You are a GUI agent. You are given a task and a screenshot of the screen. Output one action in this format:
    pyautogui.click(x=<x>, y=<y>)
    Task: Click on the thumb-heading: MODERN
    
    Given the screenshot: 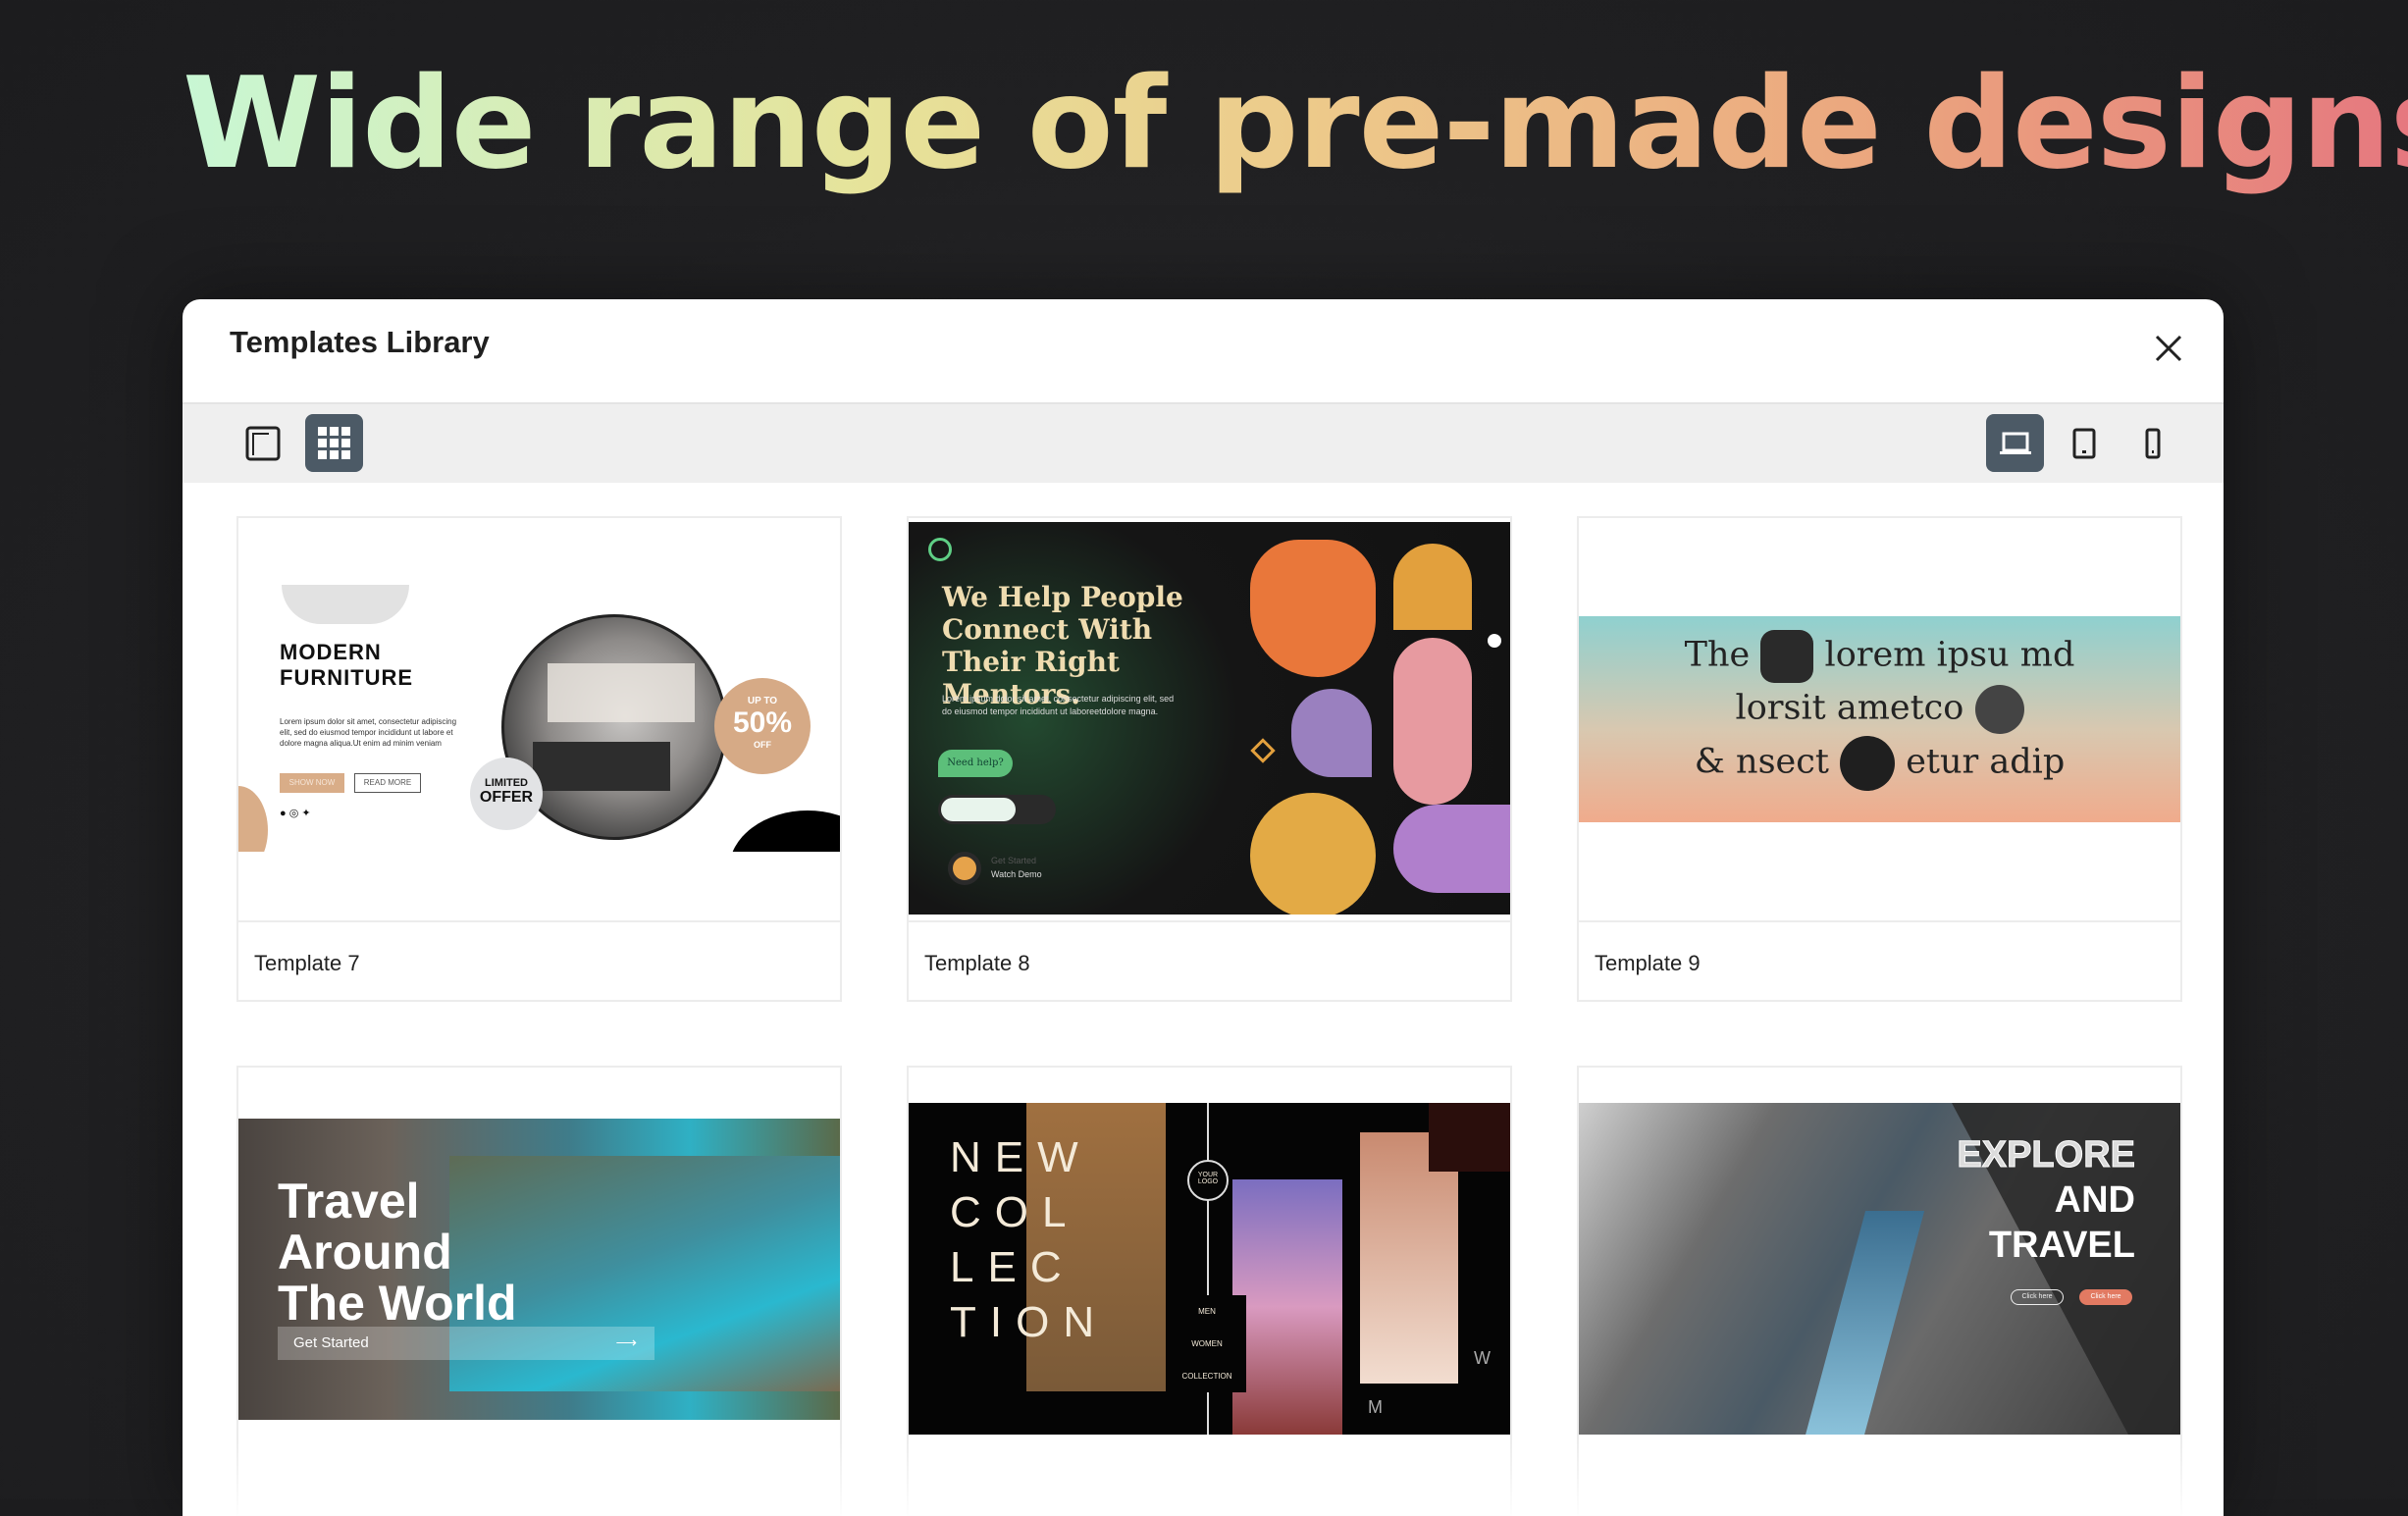 What is the action you would take?
    pyautogui.click(x=331, y=652)
    